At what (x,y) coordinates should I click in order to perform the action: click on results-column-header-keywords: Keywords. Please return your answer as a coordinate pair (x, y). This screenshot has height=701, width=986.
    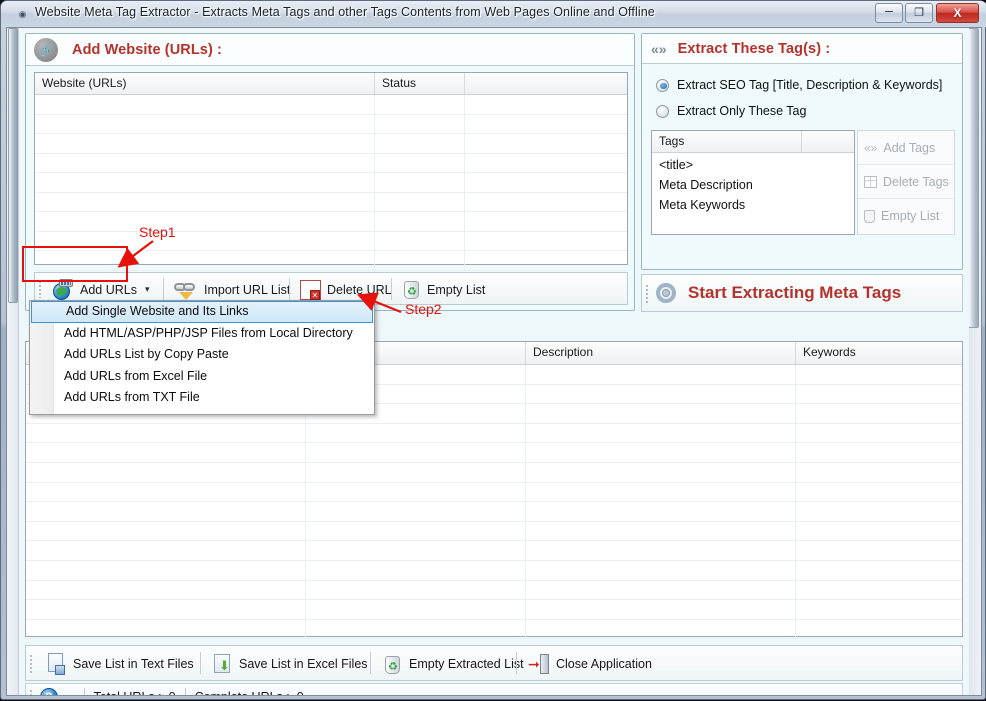
    Looking at the image, I should click on (879, 353).